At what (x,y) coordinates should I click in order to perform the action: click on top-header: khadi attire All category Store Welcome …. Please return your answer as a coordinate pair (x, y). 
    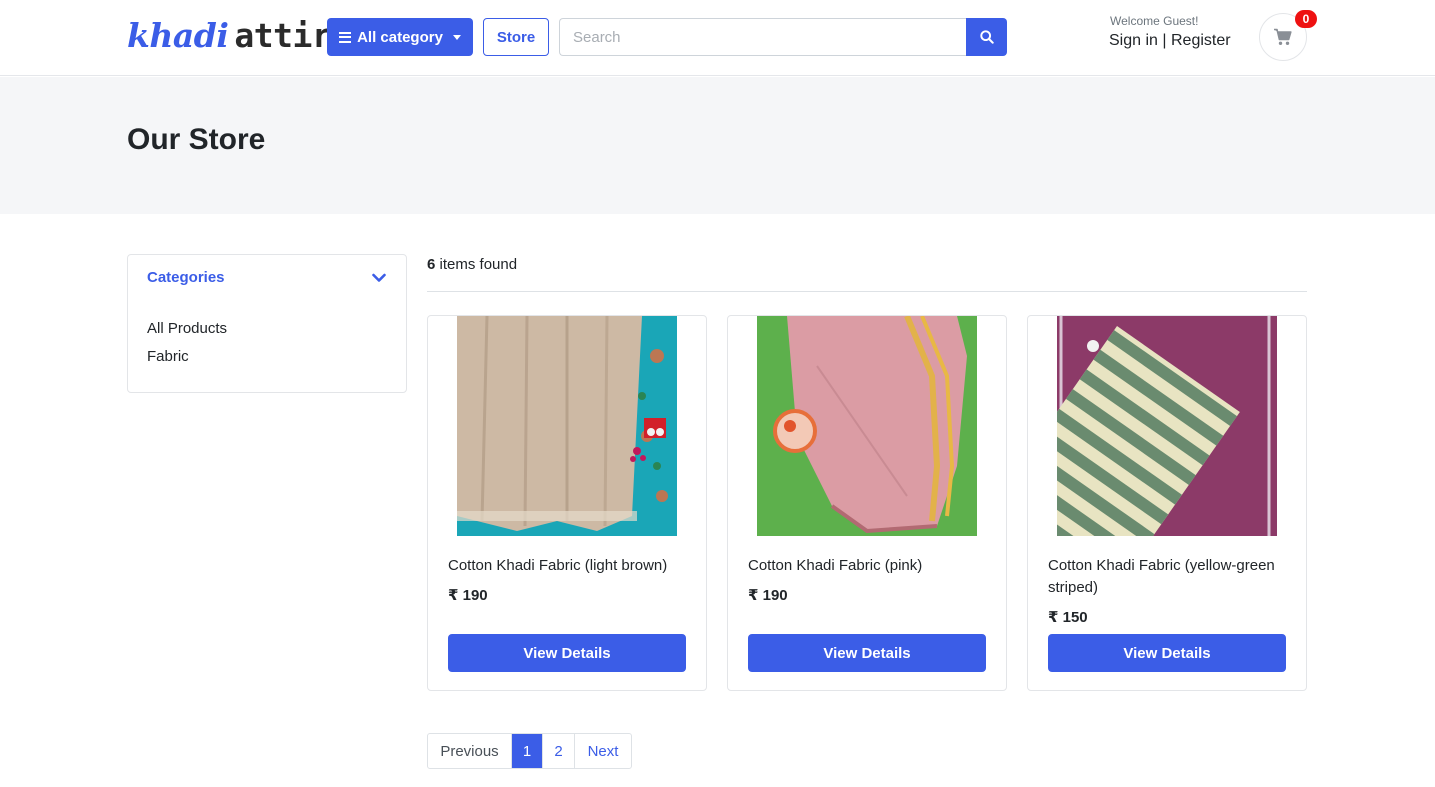
    Looking at the image, I should click on (717, 38).